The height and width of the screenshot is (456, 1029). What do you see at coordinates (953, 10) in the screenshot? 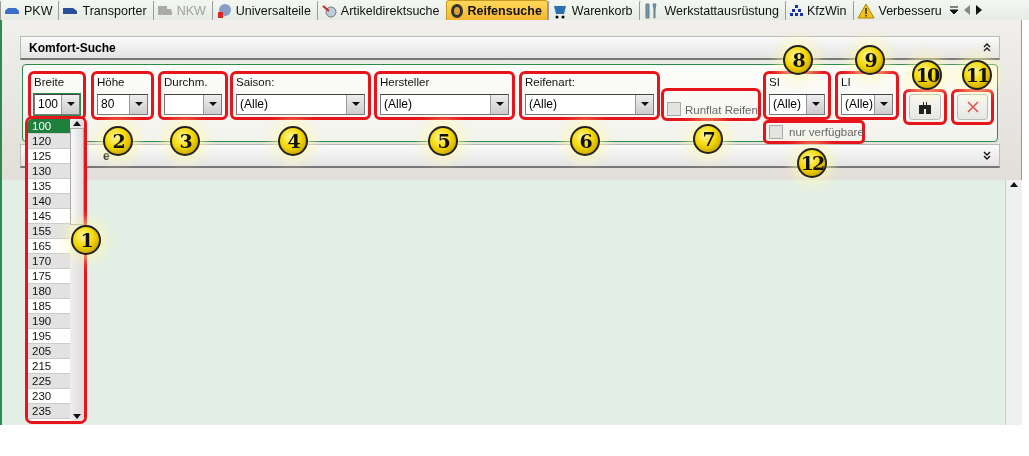
I see `overflow-menu-icon` at bounding box center [953, 10].